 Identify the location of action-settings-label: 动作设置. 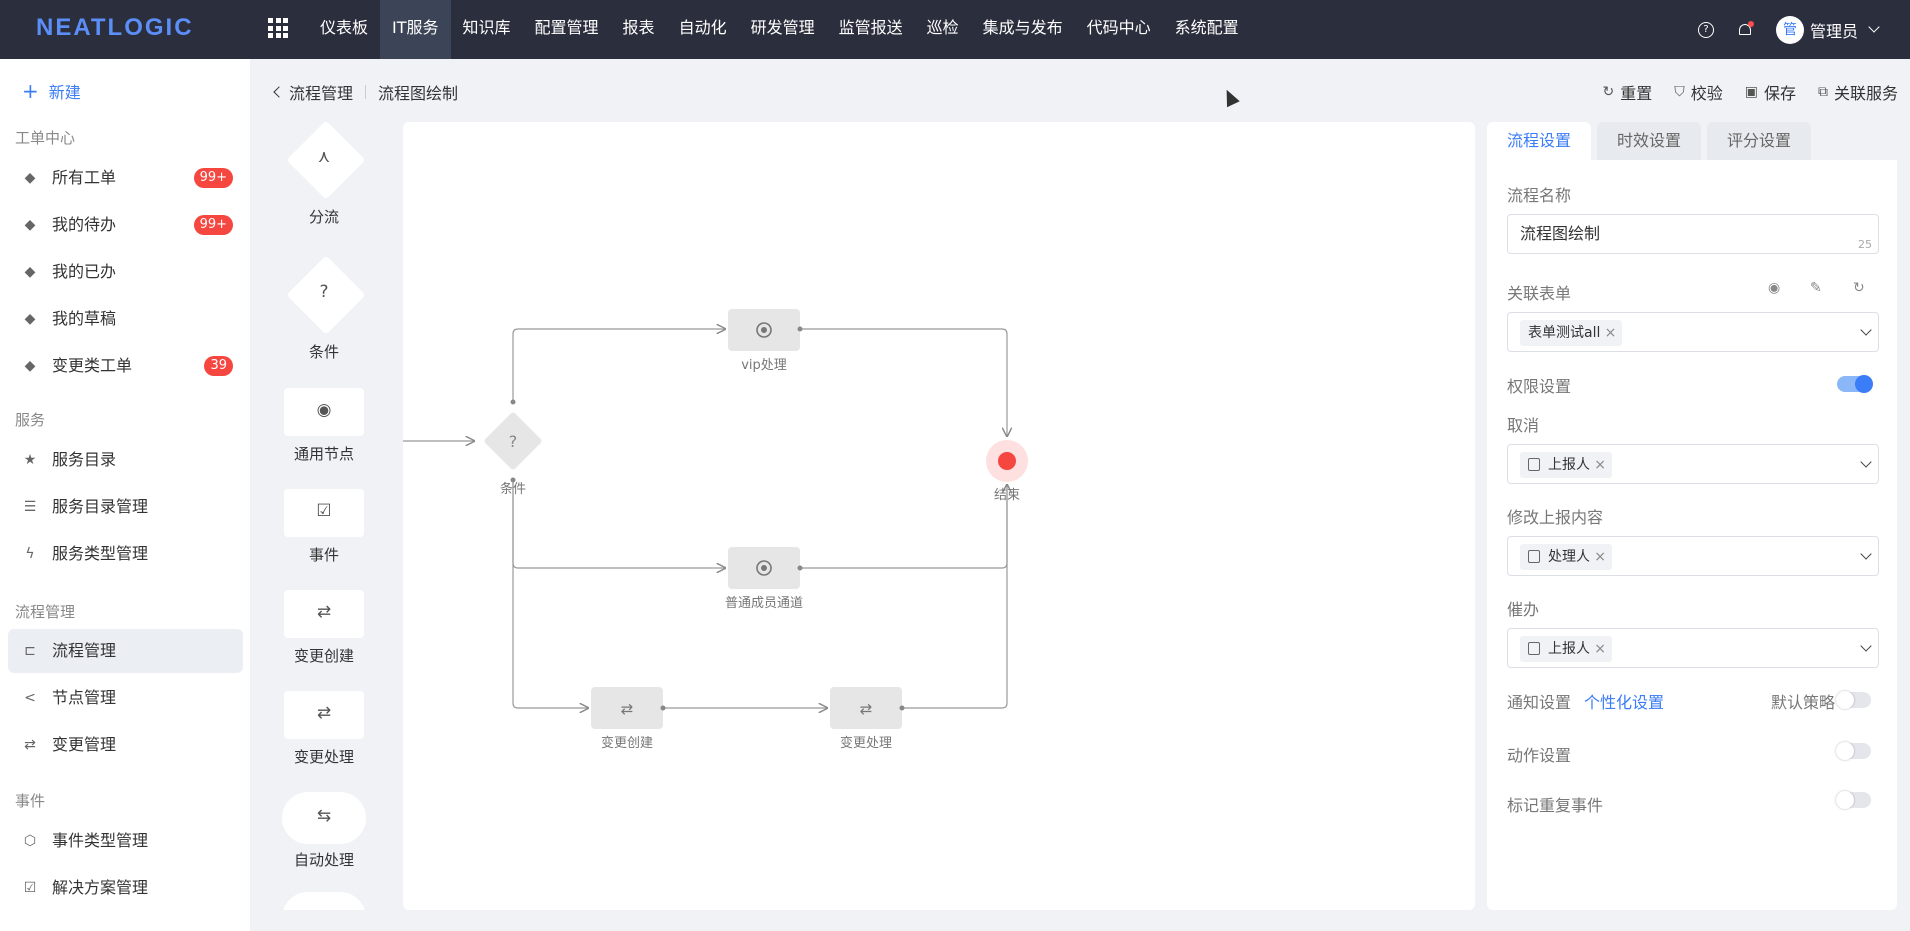
(1539, 755).